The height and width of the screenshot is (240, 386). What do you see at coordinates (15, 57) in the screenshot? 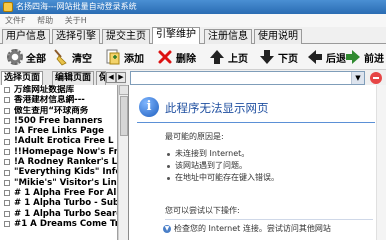
I see `gear-icon` at bounding box center [15, 57].